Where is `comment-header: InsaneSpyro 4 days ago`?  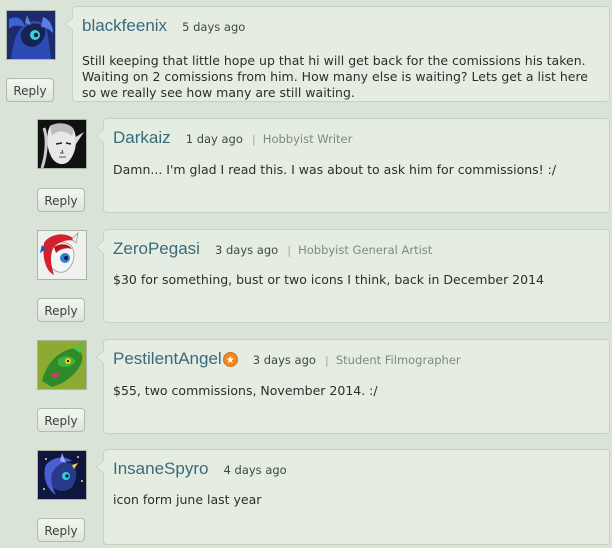
comment-header: InsaneSpyro 4 days ago is located at coordinates (200, 469).